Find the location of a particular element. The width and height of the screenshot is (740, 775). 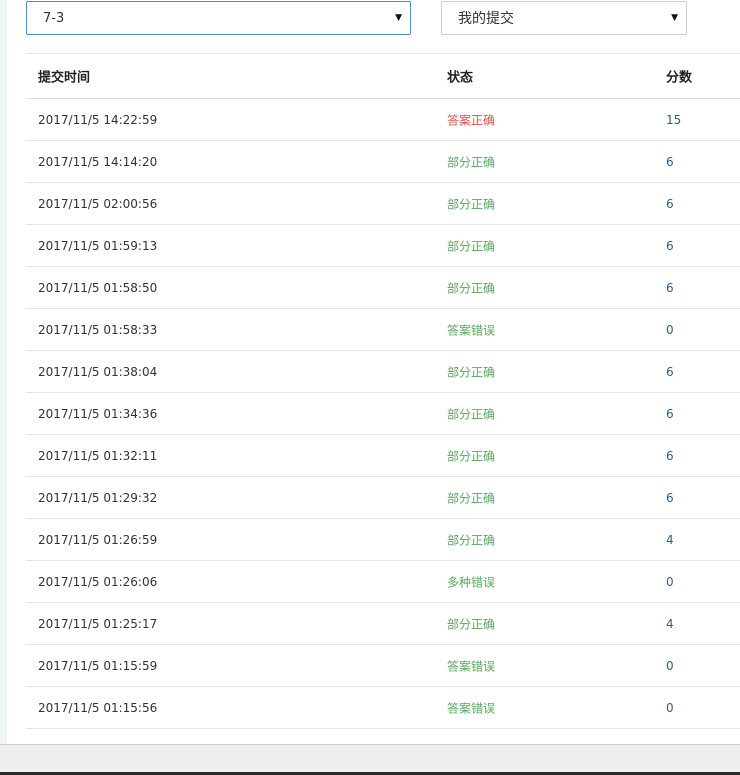

table-row: 2017/11/5 01:38:04 部分正确 6 is located at coordinates (383, 372).